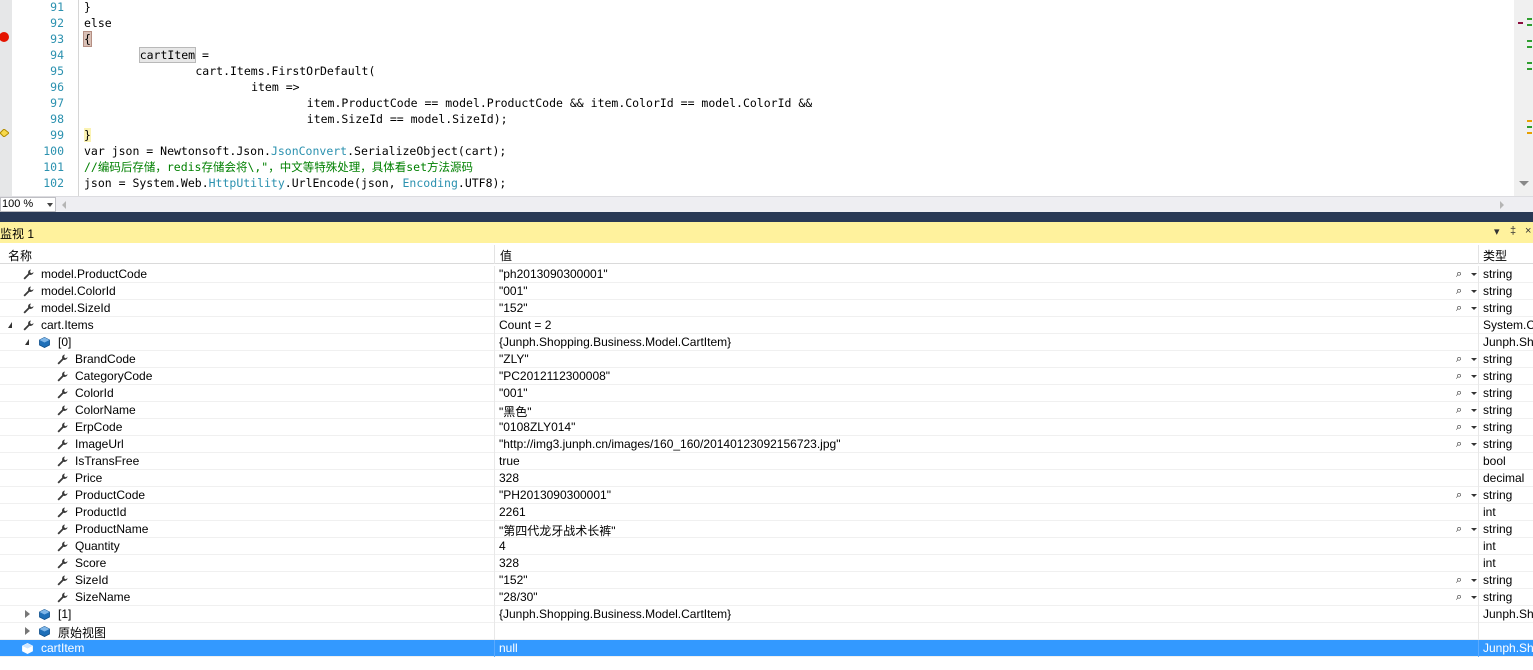 This screenshot has height=670, width=1533. What do you see at coordinates (766, 546) in the screenshot?
I see `watch-row: Quantity 4 int` at bounding box center [766, 546].